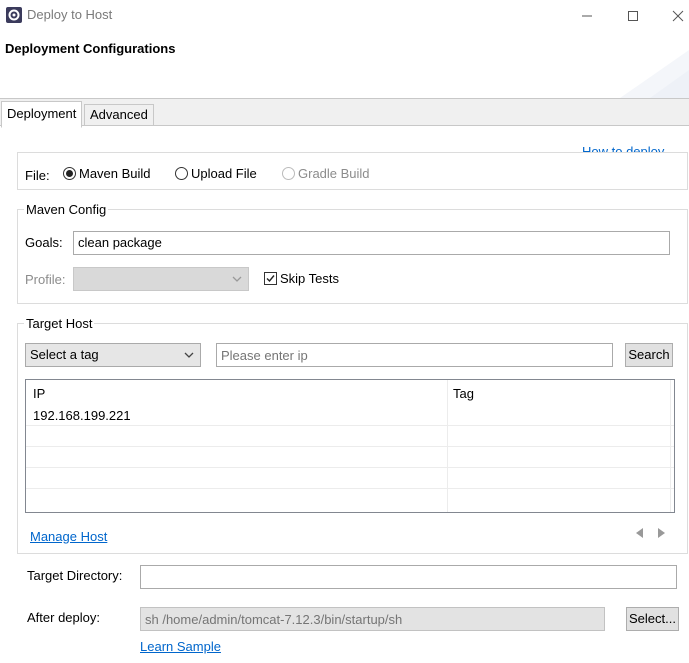  What do you see at coordinates (44, 242) in the screenshot?
I see `goals-label: Goals:` at bounding box center [44, 242].